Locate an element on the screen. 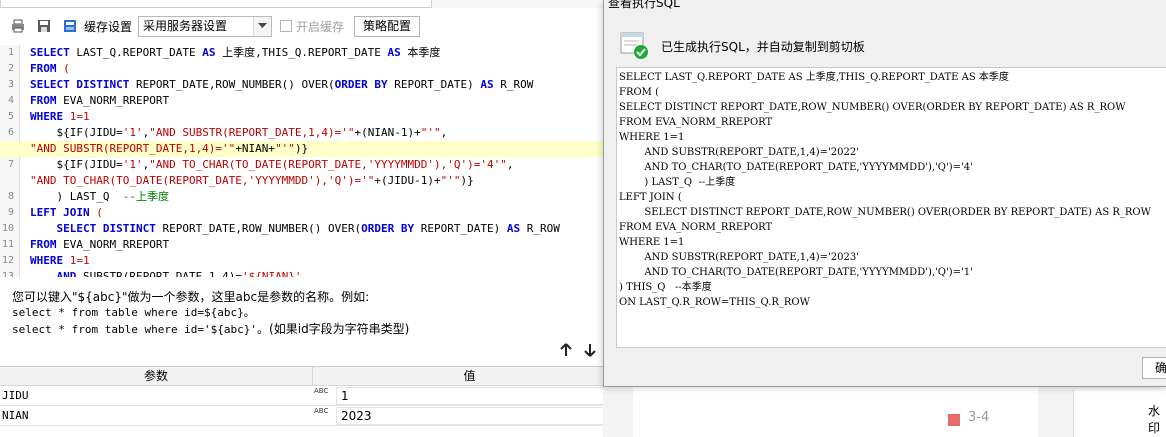  line-number: 4 is located at coordinates (10, 100).